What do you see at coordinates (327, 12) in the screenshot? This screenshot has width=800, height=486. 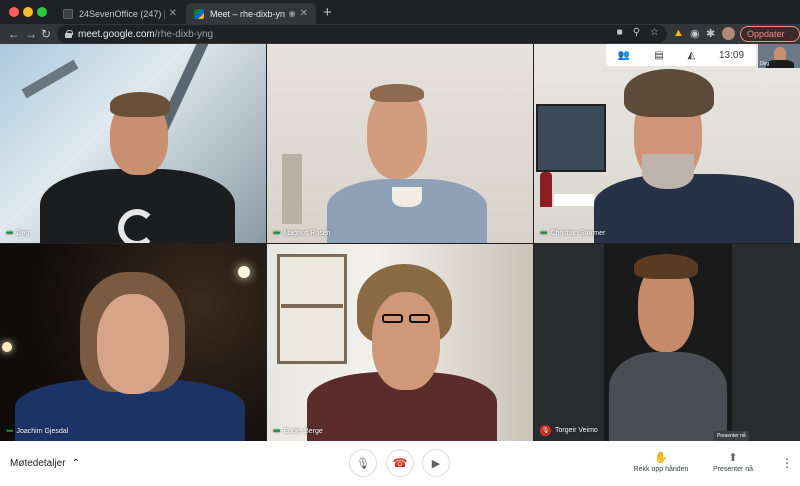 I see `new-tab-button: +` at bounding box center [327, 12].